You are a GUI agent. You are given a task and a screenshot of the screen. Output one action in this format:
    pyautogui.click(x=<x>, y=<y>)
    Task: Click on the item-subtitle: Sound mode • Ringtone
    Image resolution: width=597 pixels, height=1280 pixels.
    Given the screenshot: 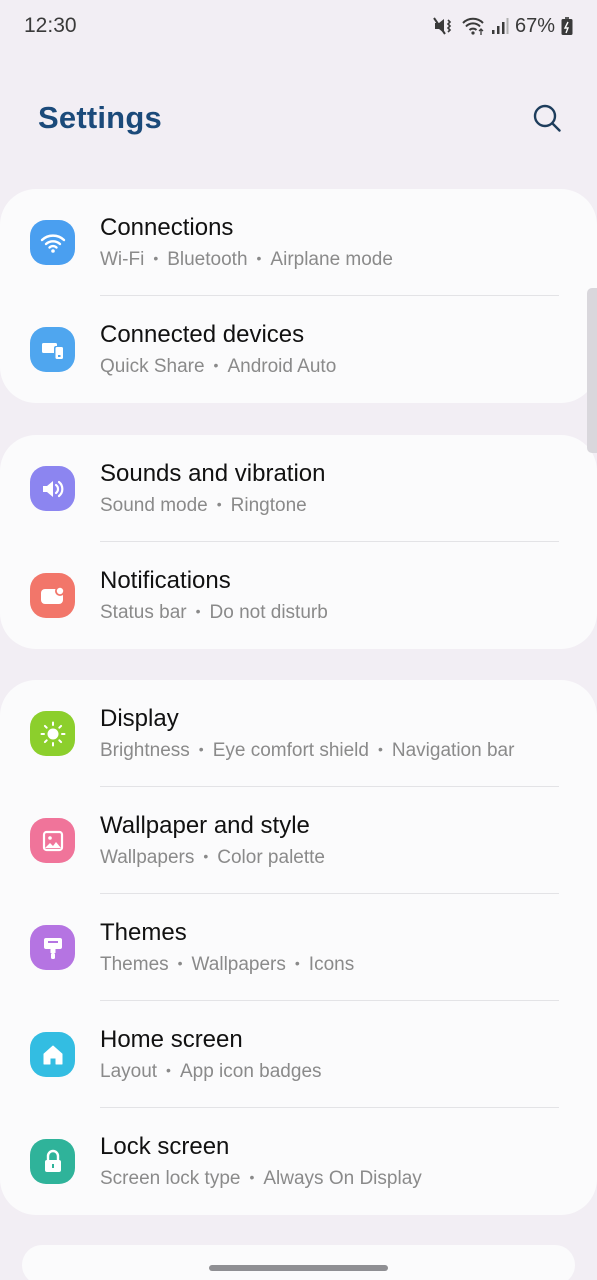 What is the action you would take?
    pyautogui.click(x=203, y=505)
    